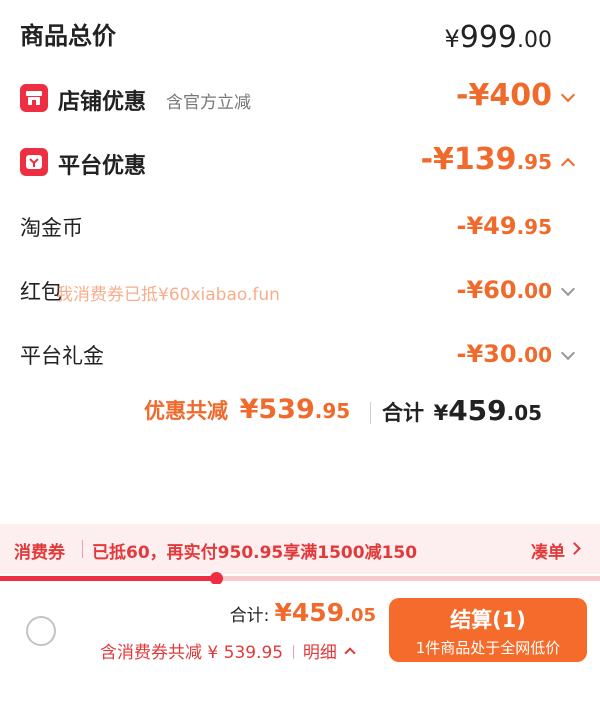 The height and width of the screenshot is (726, 600). I want to click on taojinbi-row: 淘金币 -¥49.95, so click(300, 226).